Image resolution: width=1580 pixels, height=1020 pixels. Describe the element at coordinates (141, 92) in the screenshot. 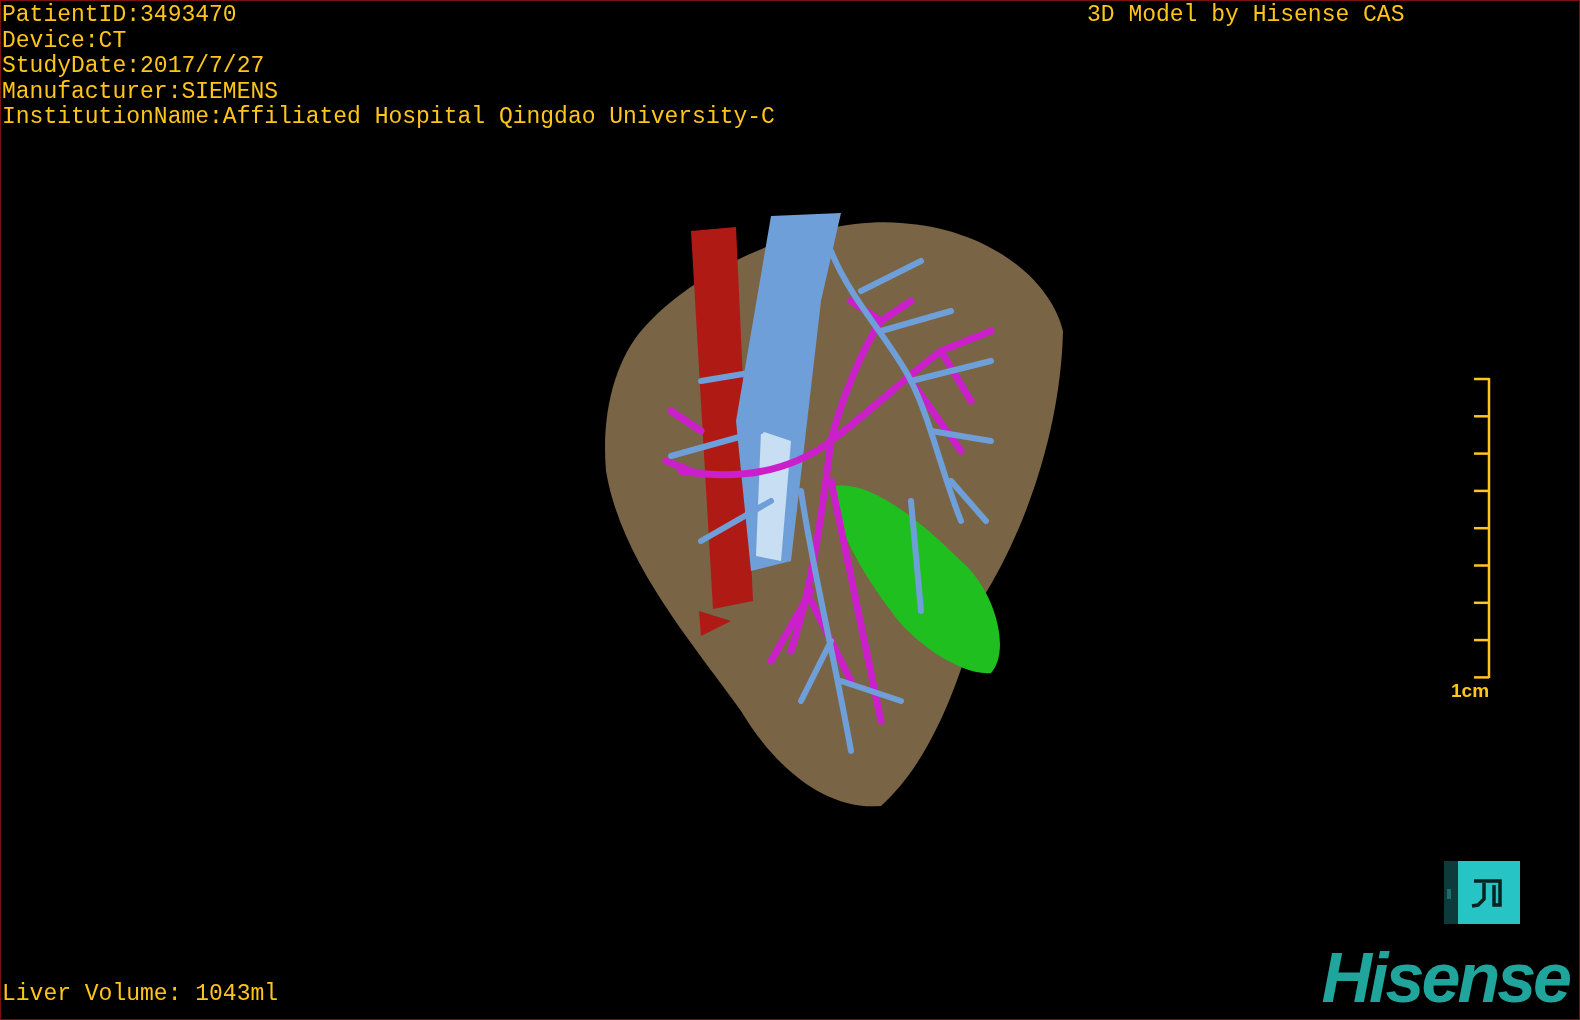

I see `info-text: Manufacturer:SIEMENS` at that location.